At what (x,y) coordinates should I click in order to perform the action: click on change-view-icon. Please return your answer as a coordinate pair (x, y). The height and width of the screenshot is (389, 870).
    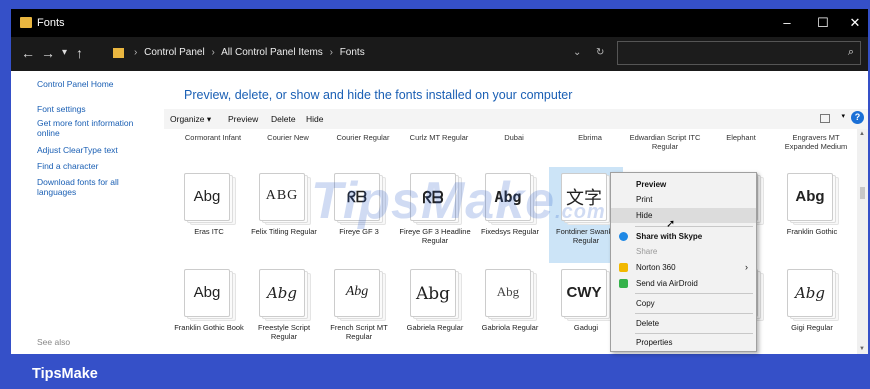
    Looking at the image, I should click on (825, 118).